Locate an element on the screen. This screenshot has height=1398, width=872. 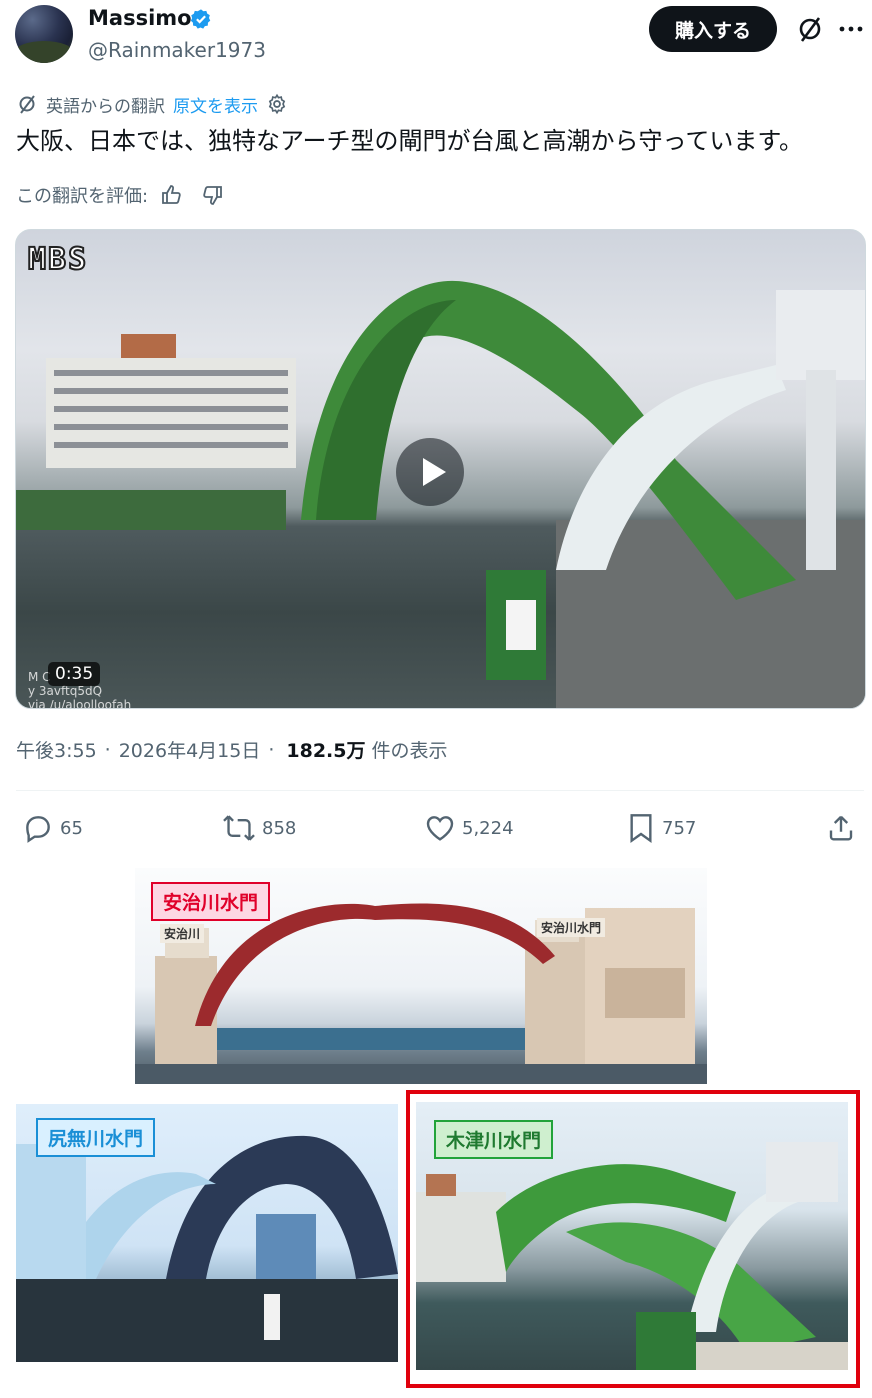
like-button: 5,224 is located at coordinates (469, 828).